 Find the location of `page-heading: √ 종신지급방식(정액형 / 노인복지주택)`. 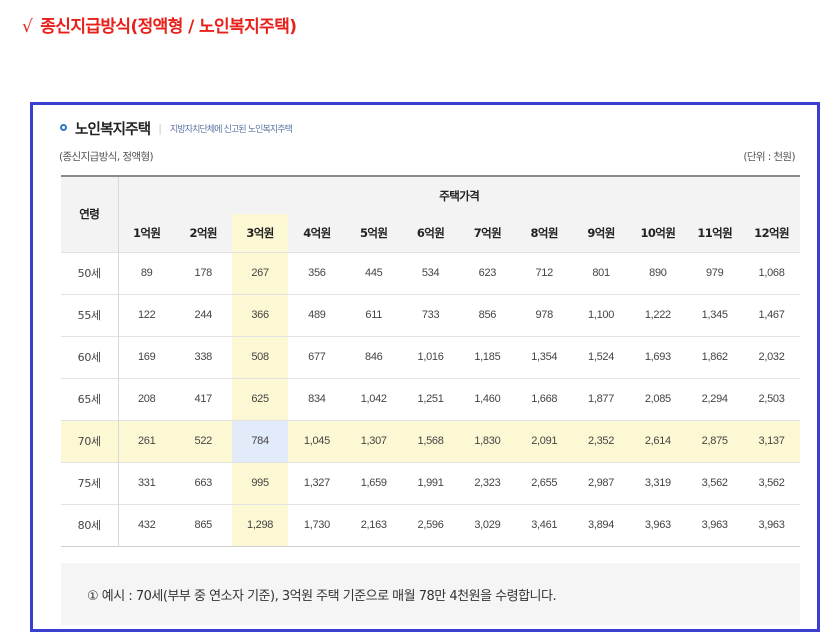

page-heading: √ 종신지급방식(정액형 / 노인복지주택) is located at coordinates (159, 24).